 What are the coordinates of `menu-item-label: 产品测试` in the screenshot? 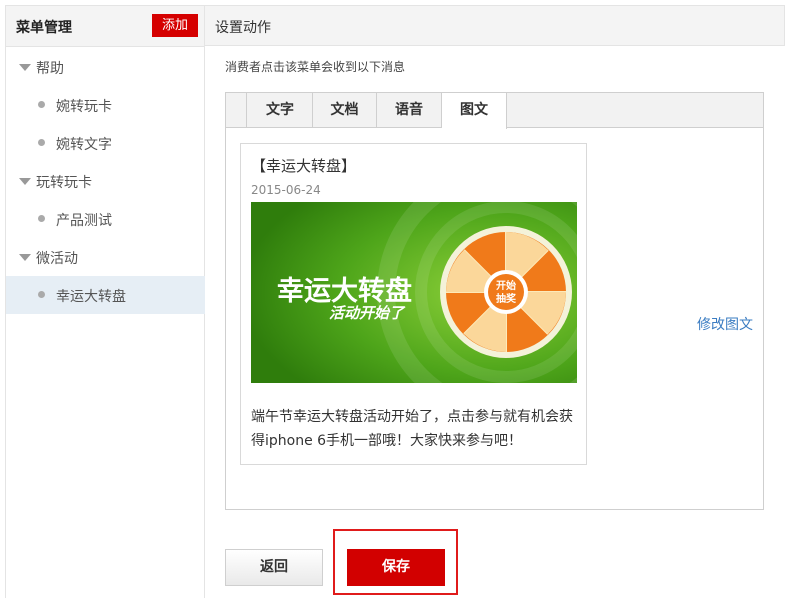 It's located at (84, 221).